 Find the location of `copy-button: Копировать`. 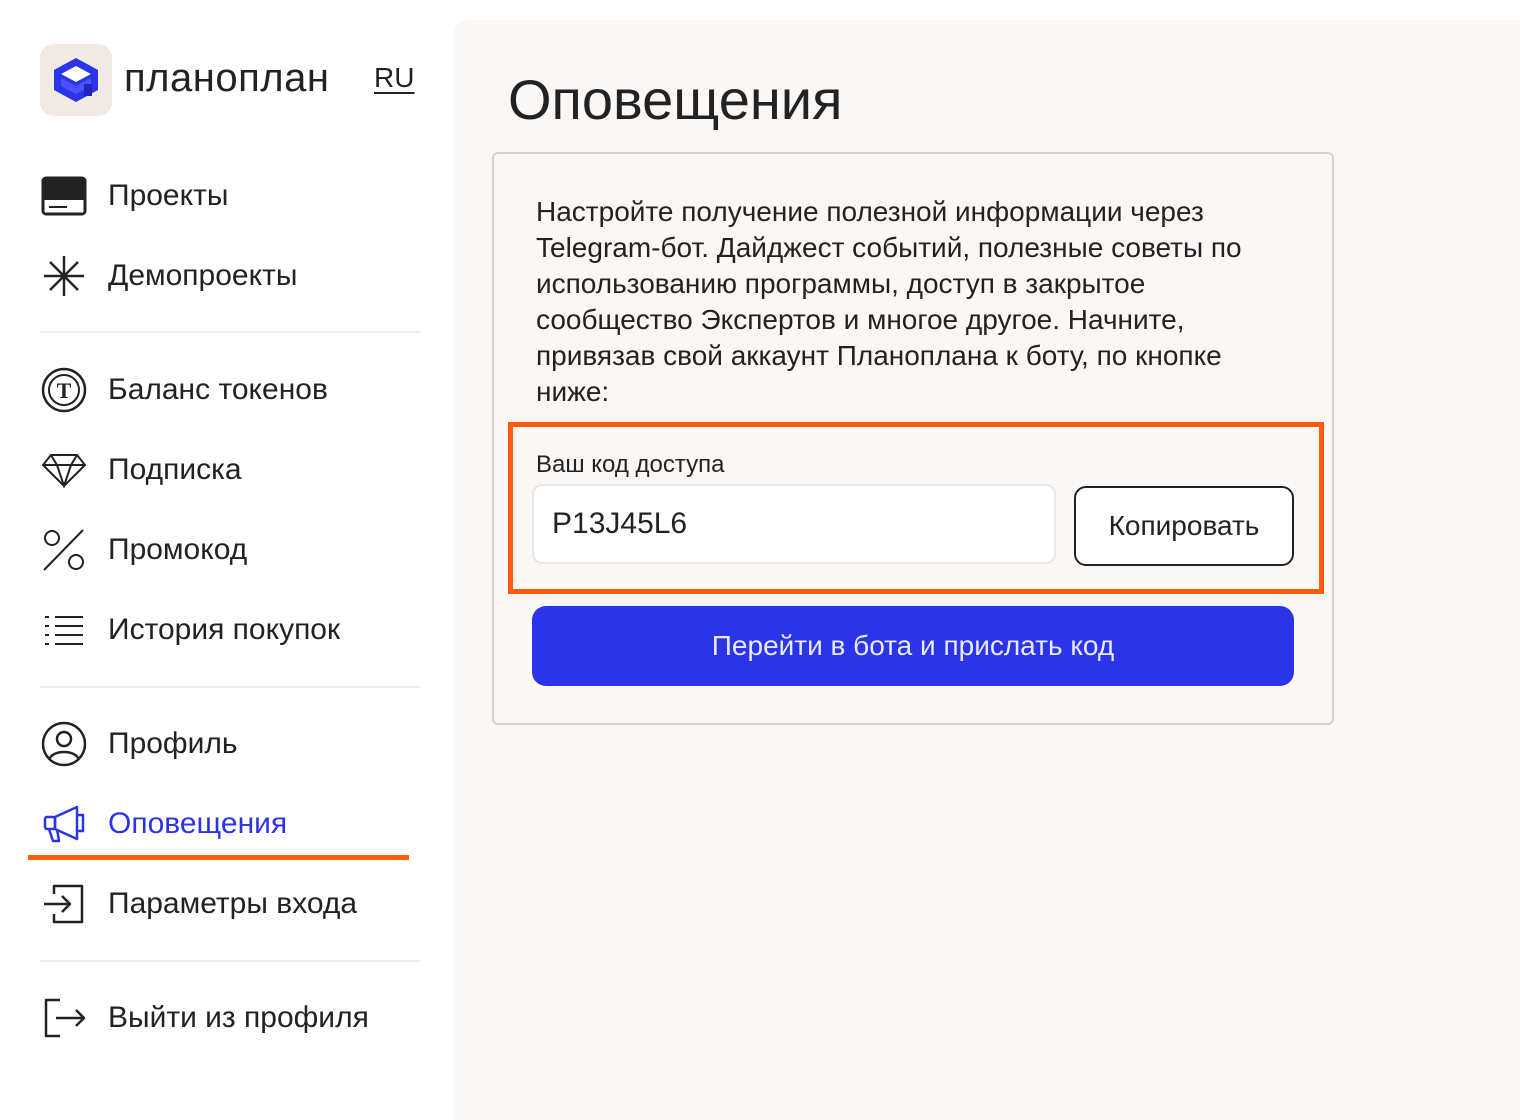

copy-button: Копировать is located at coordinates (1184, 526).